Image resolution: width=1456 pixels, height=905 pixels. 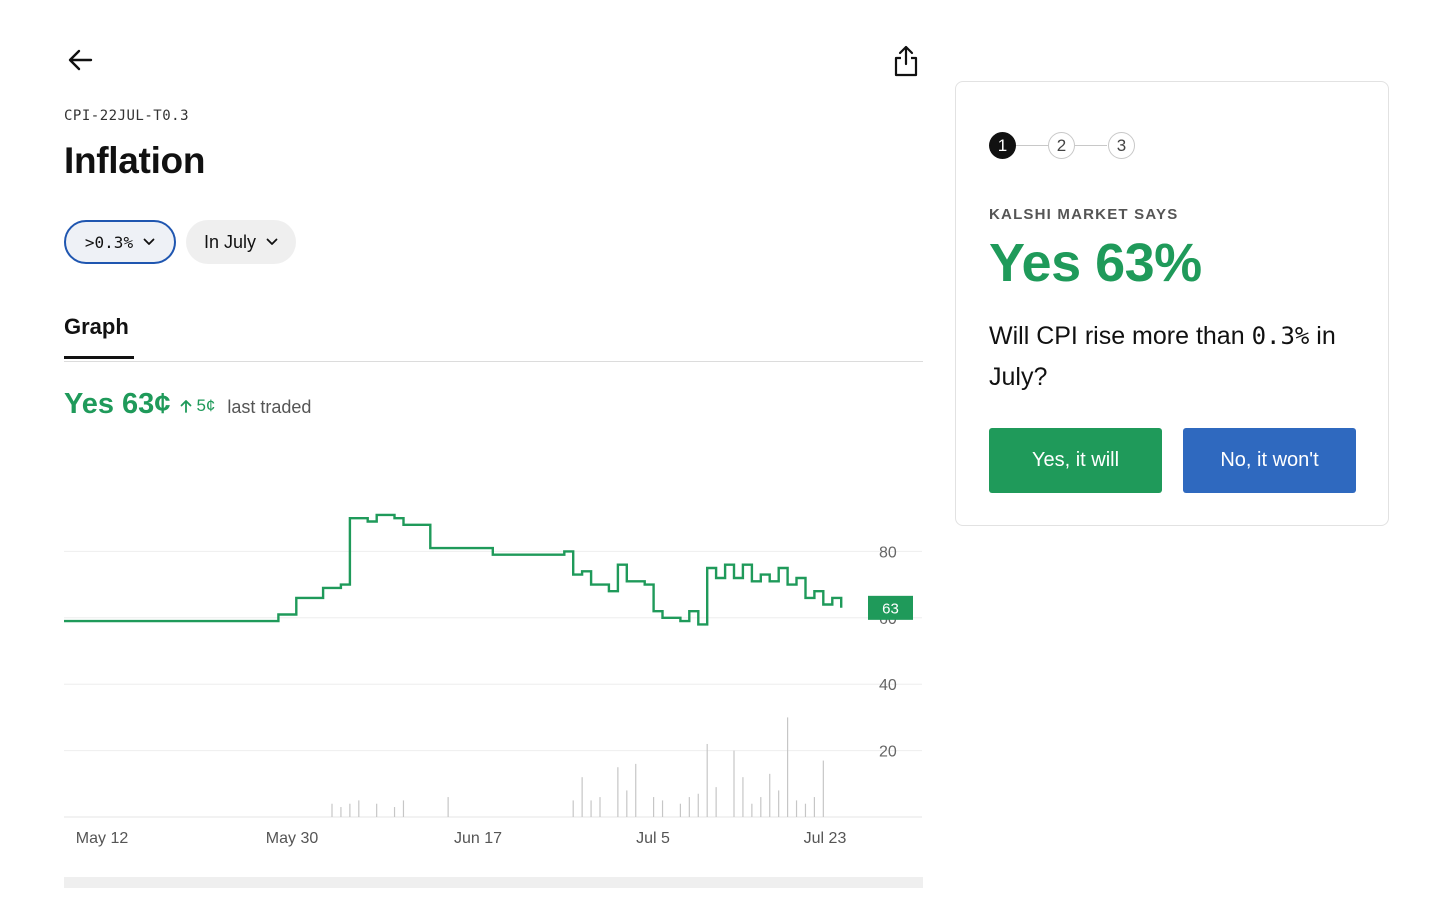 I want to click on x-tick-label: Jun 17, so click(x=478, y=838).